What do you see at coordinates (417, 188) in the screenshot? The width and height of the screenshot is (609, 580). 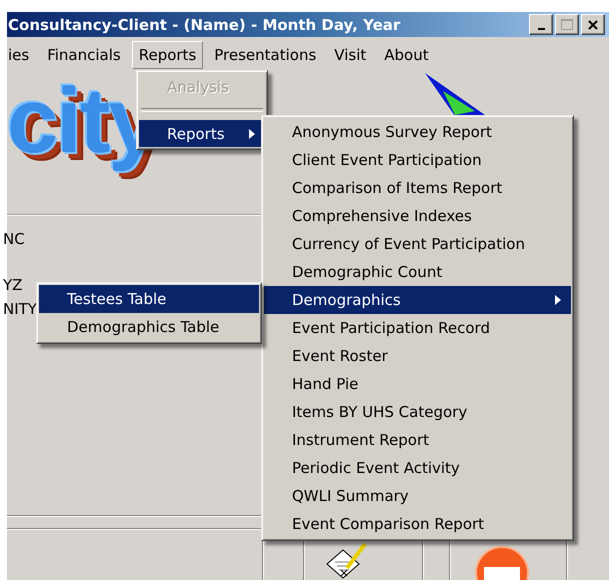 I see `menu-item: Comparison of Items Report` at bounding box center [417, 188].